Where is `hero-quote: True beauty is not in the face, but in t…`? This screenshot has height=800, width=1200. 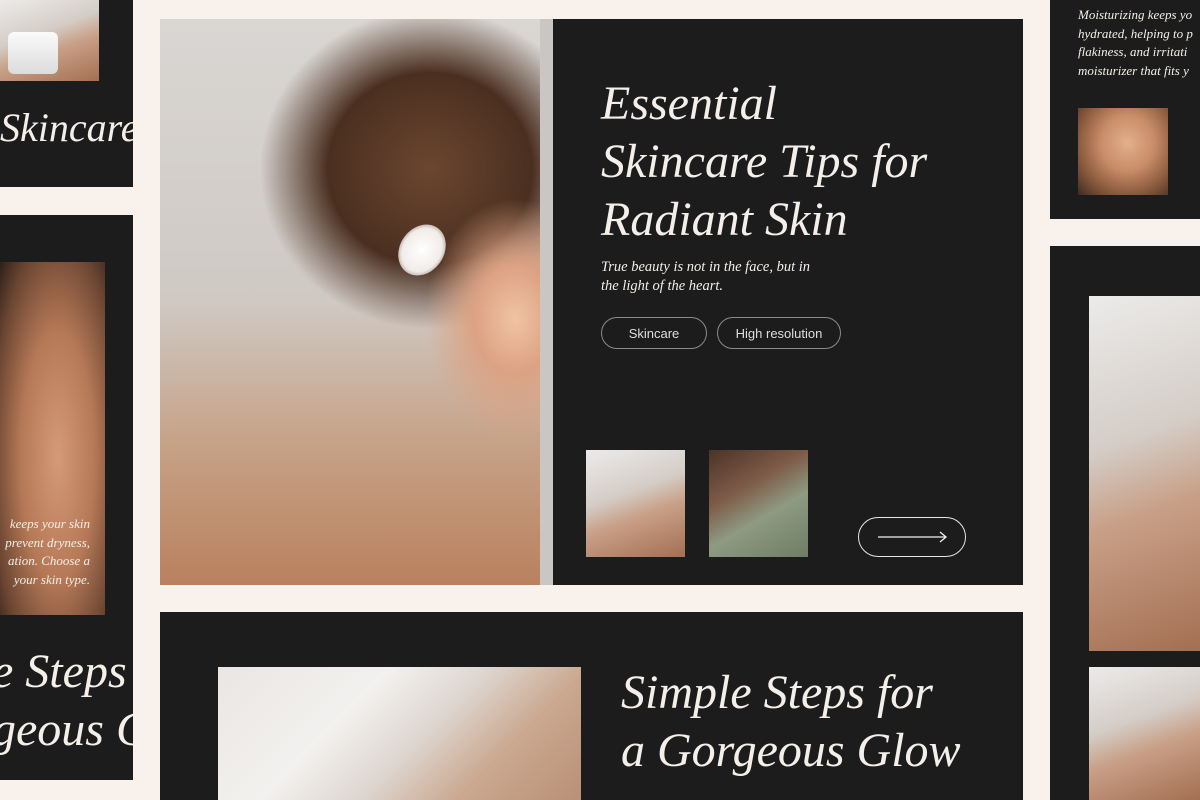
hero-quote: True beauty is not in the face, but in t… is located at coordinates (705, 277).